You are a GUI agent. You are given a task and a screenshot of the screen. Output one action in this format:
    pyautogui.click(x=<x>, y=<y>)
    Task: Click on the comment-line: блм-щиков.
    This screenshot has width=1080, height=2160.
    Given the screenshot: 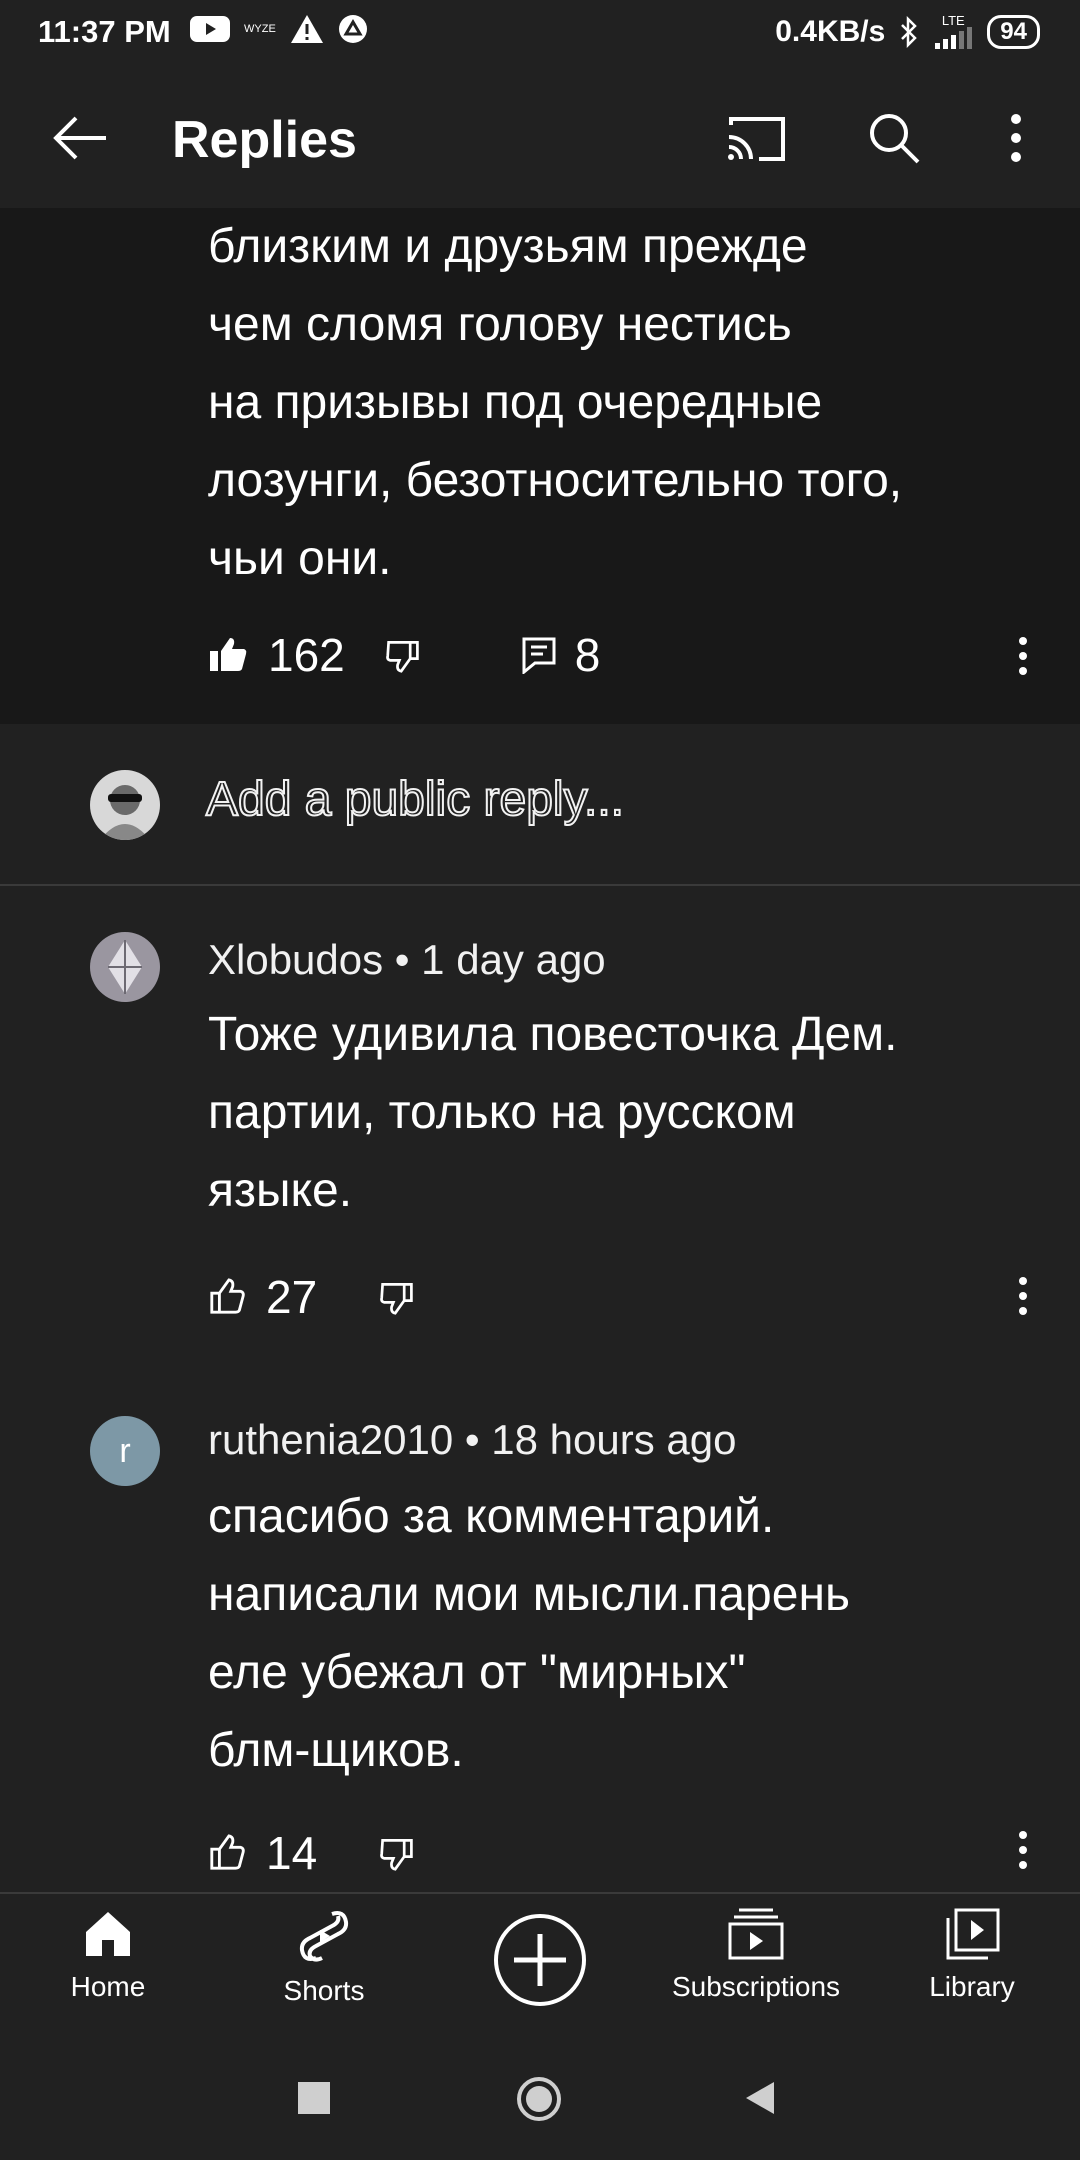 What is the action you would take?
    pyautogui.click(x=336, y=1750)
    